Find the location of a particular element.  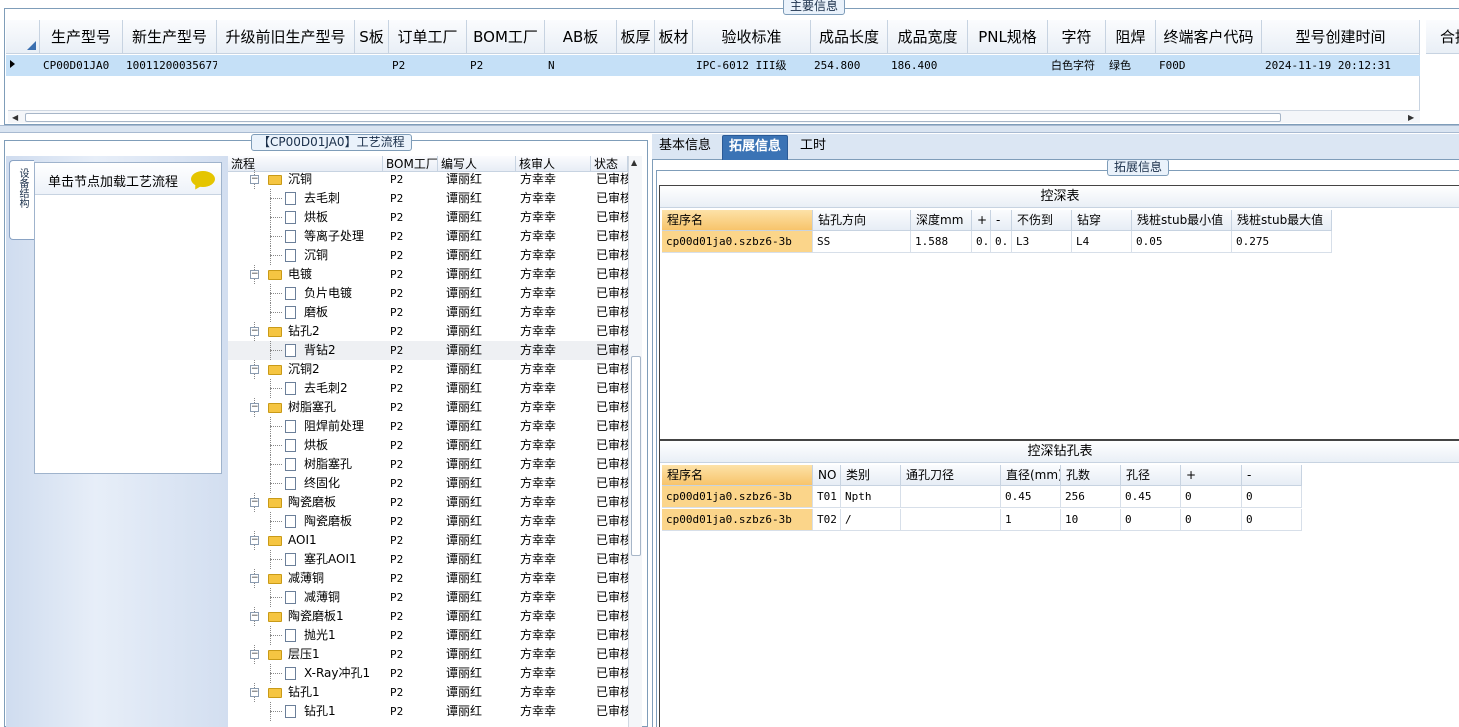

tree-row: 减薄铜 P2 谭丽红 方幸幸 已审核 is located at coordinates (428, 597).